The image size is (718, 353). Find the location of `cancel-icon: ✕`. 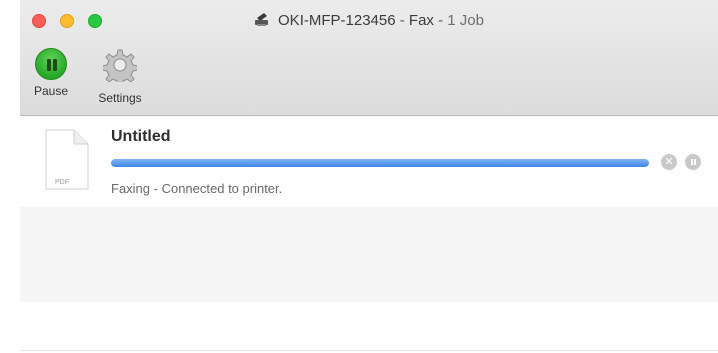

cancel-icon: ✕ is located at coordinates (669, 162).